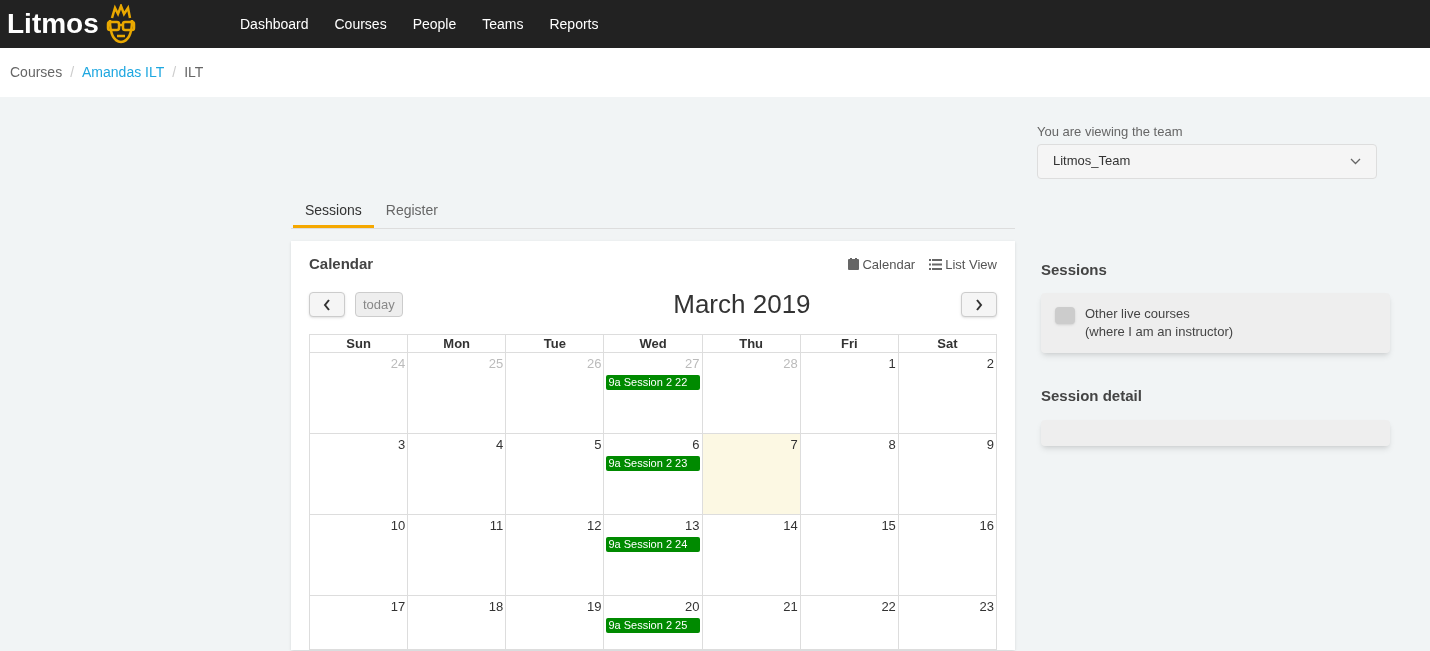  What do you see at coordinates (986, 606) in the screenshot?
I see `day-number: 23` at bounding box center [986, 606].